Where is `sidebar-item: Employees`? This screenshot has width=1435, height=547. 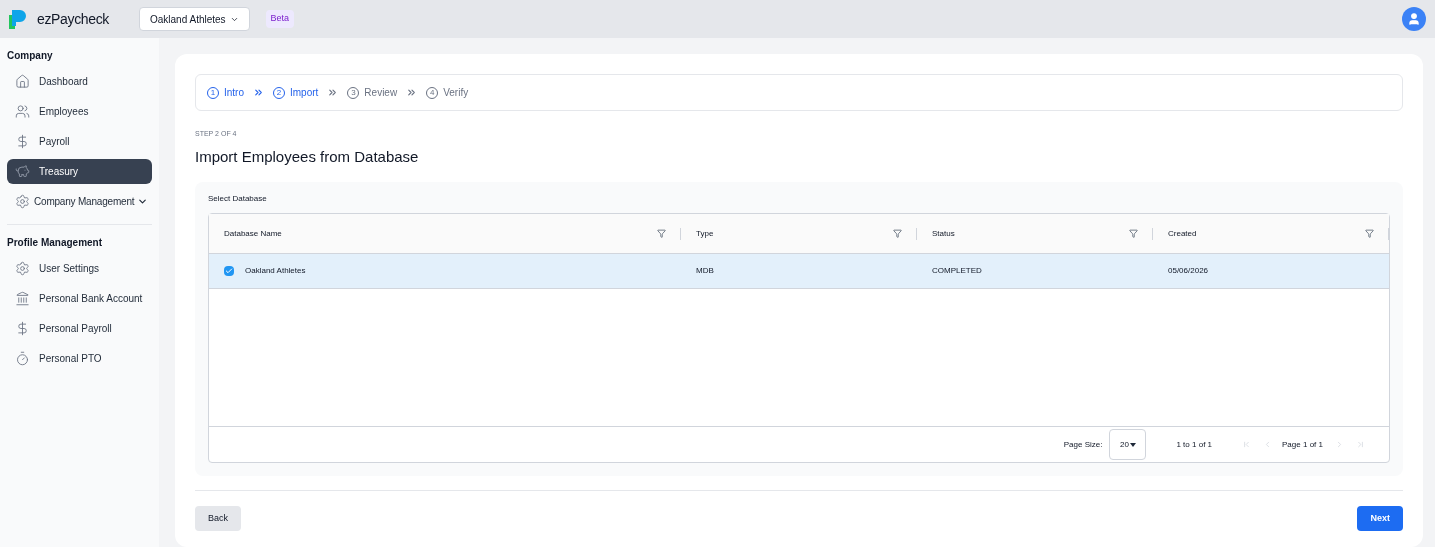 sidebar-item: Employees is located at coordinates (79, 111).